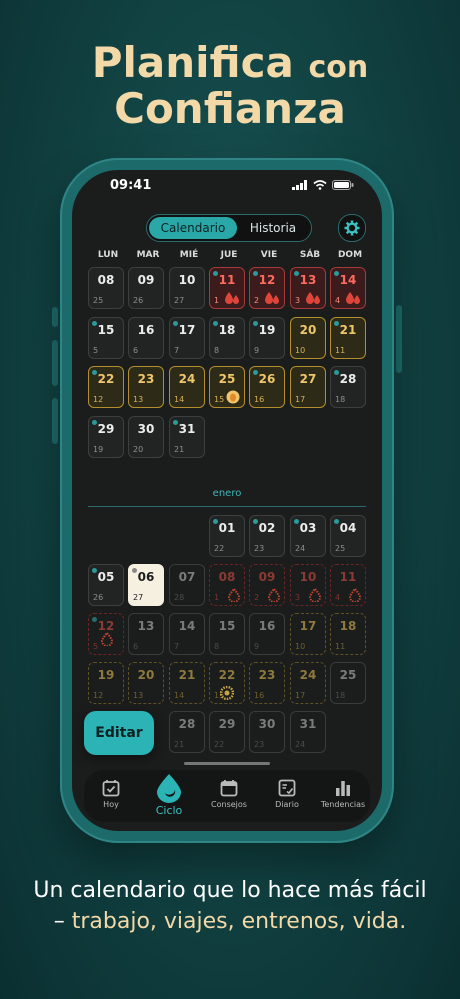  I want to click on calendar-day: 18 8, so click(227, 338).